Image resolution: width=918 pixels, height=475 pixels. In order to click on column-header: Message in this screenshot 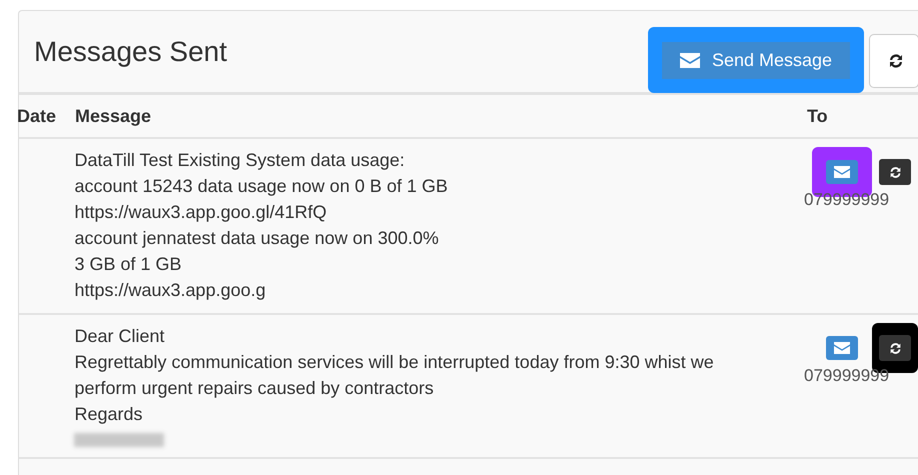, I will do `click(113, 116)`.